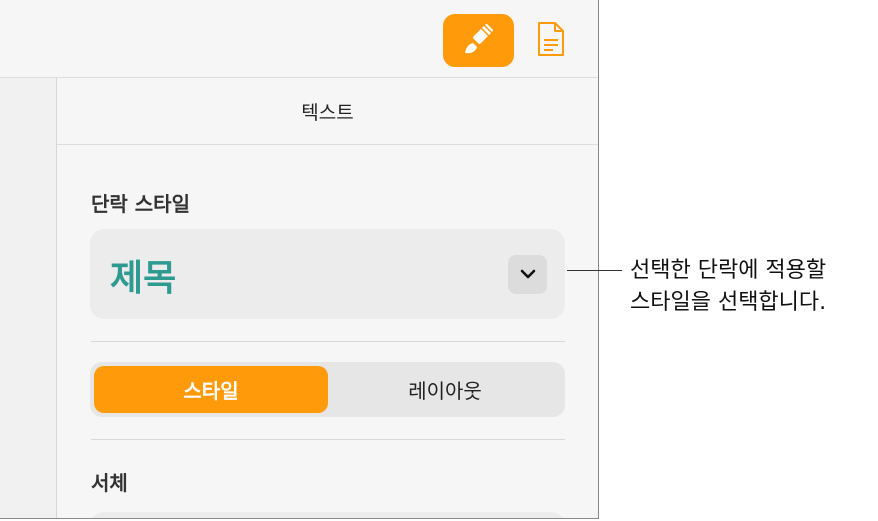  What do you see at coordinates (143, 278) in the screenshot?
I see `paragraph-style-value: 제목` at bounding box center [143, 278].